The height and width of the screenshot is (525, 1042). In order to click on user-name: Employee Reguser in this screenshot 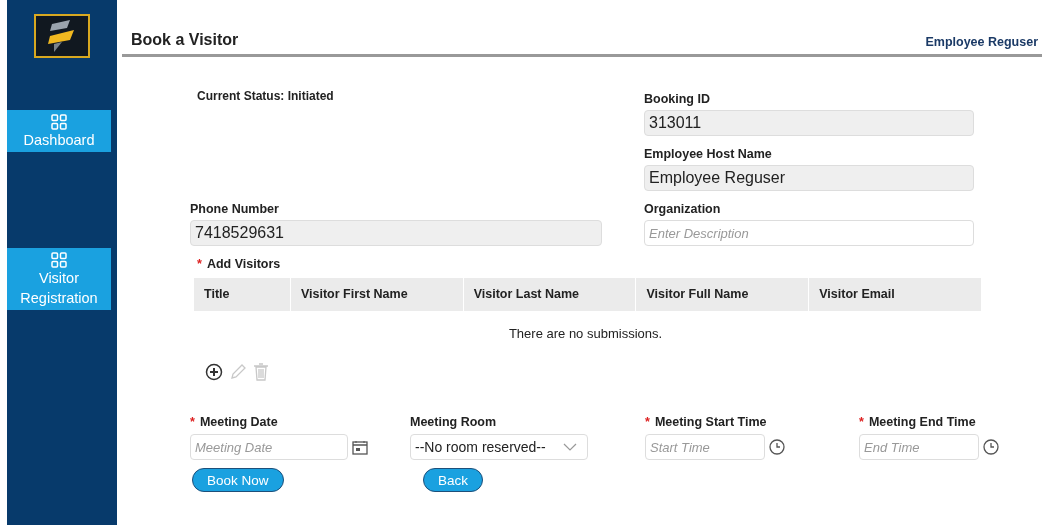, I will do `click(981, 42)`.